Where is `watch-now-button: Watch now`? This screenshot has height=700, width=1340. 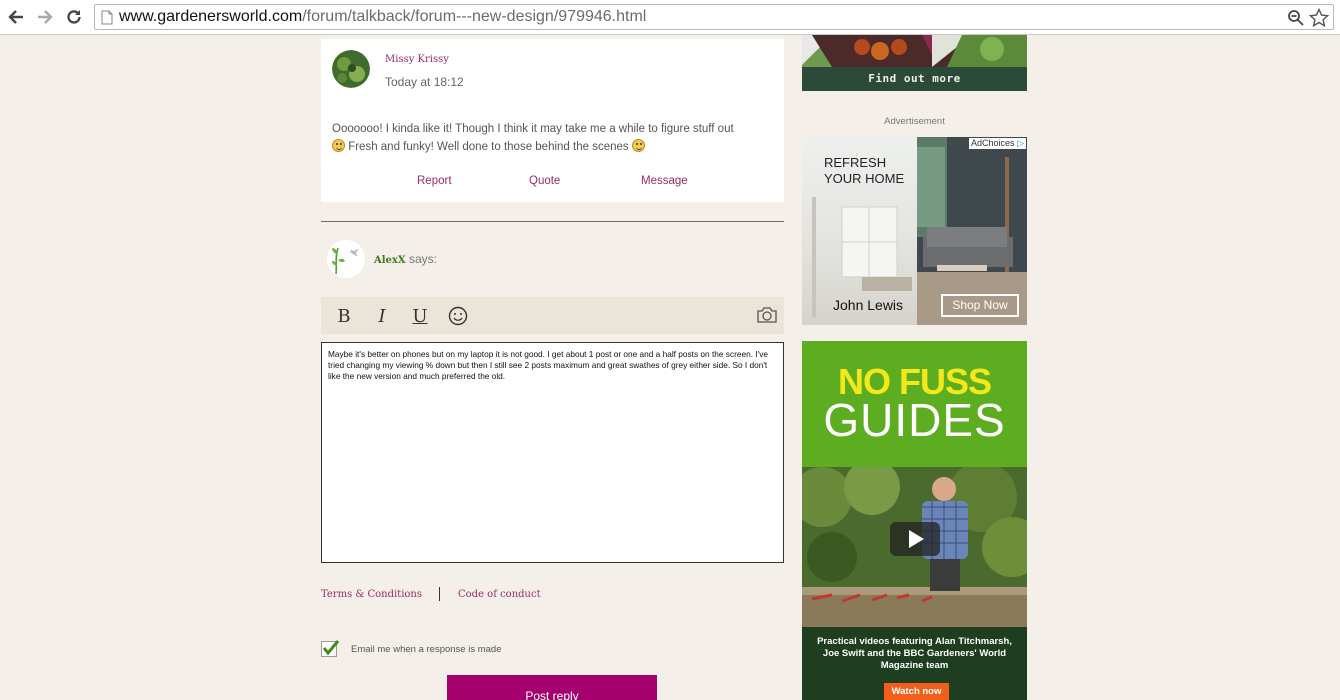 watch-now-button: Watch now is located at coordinates (916, 691).